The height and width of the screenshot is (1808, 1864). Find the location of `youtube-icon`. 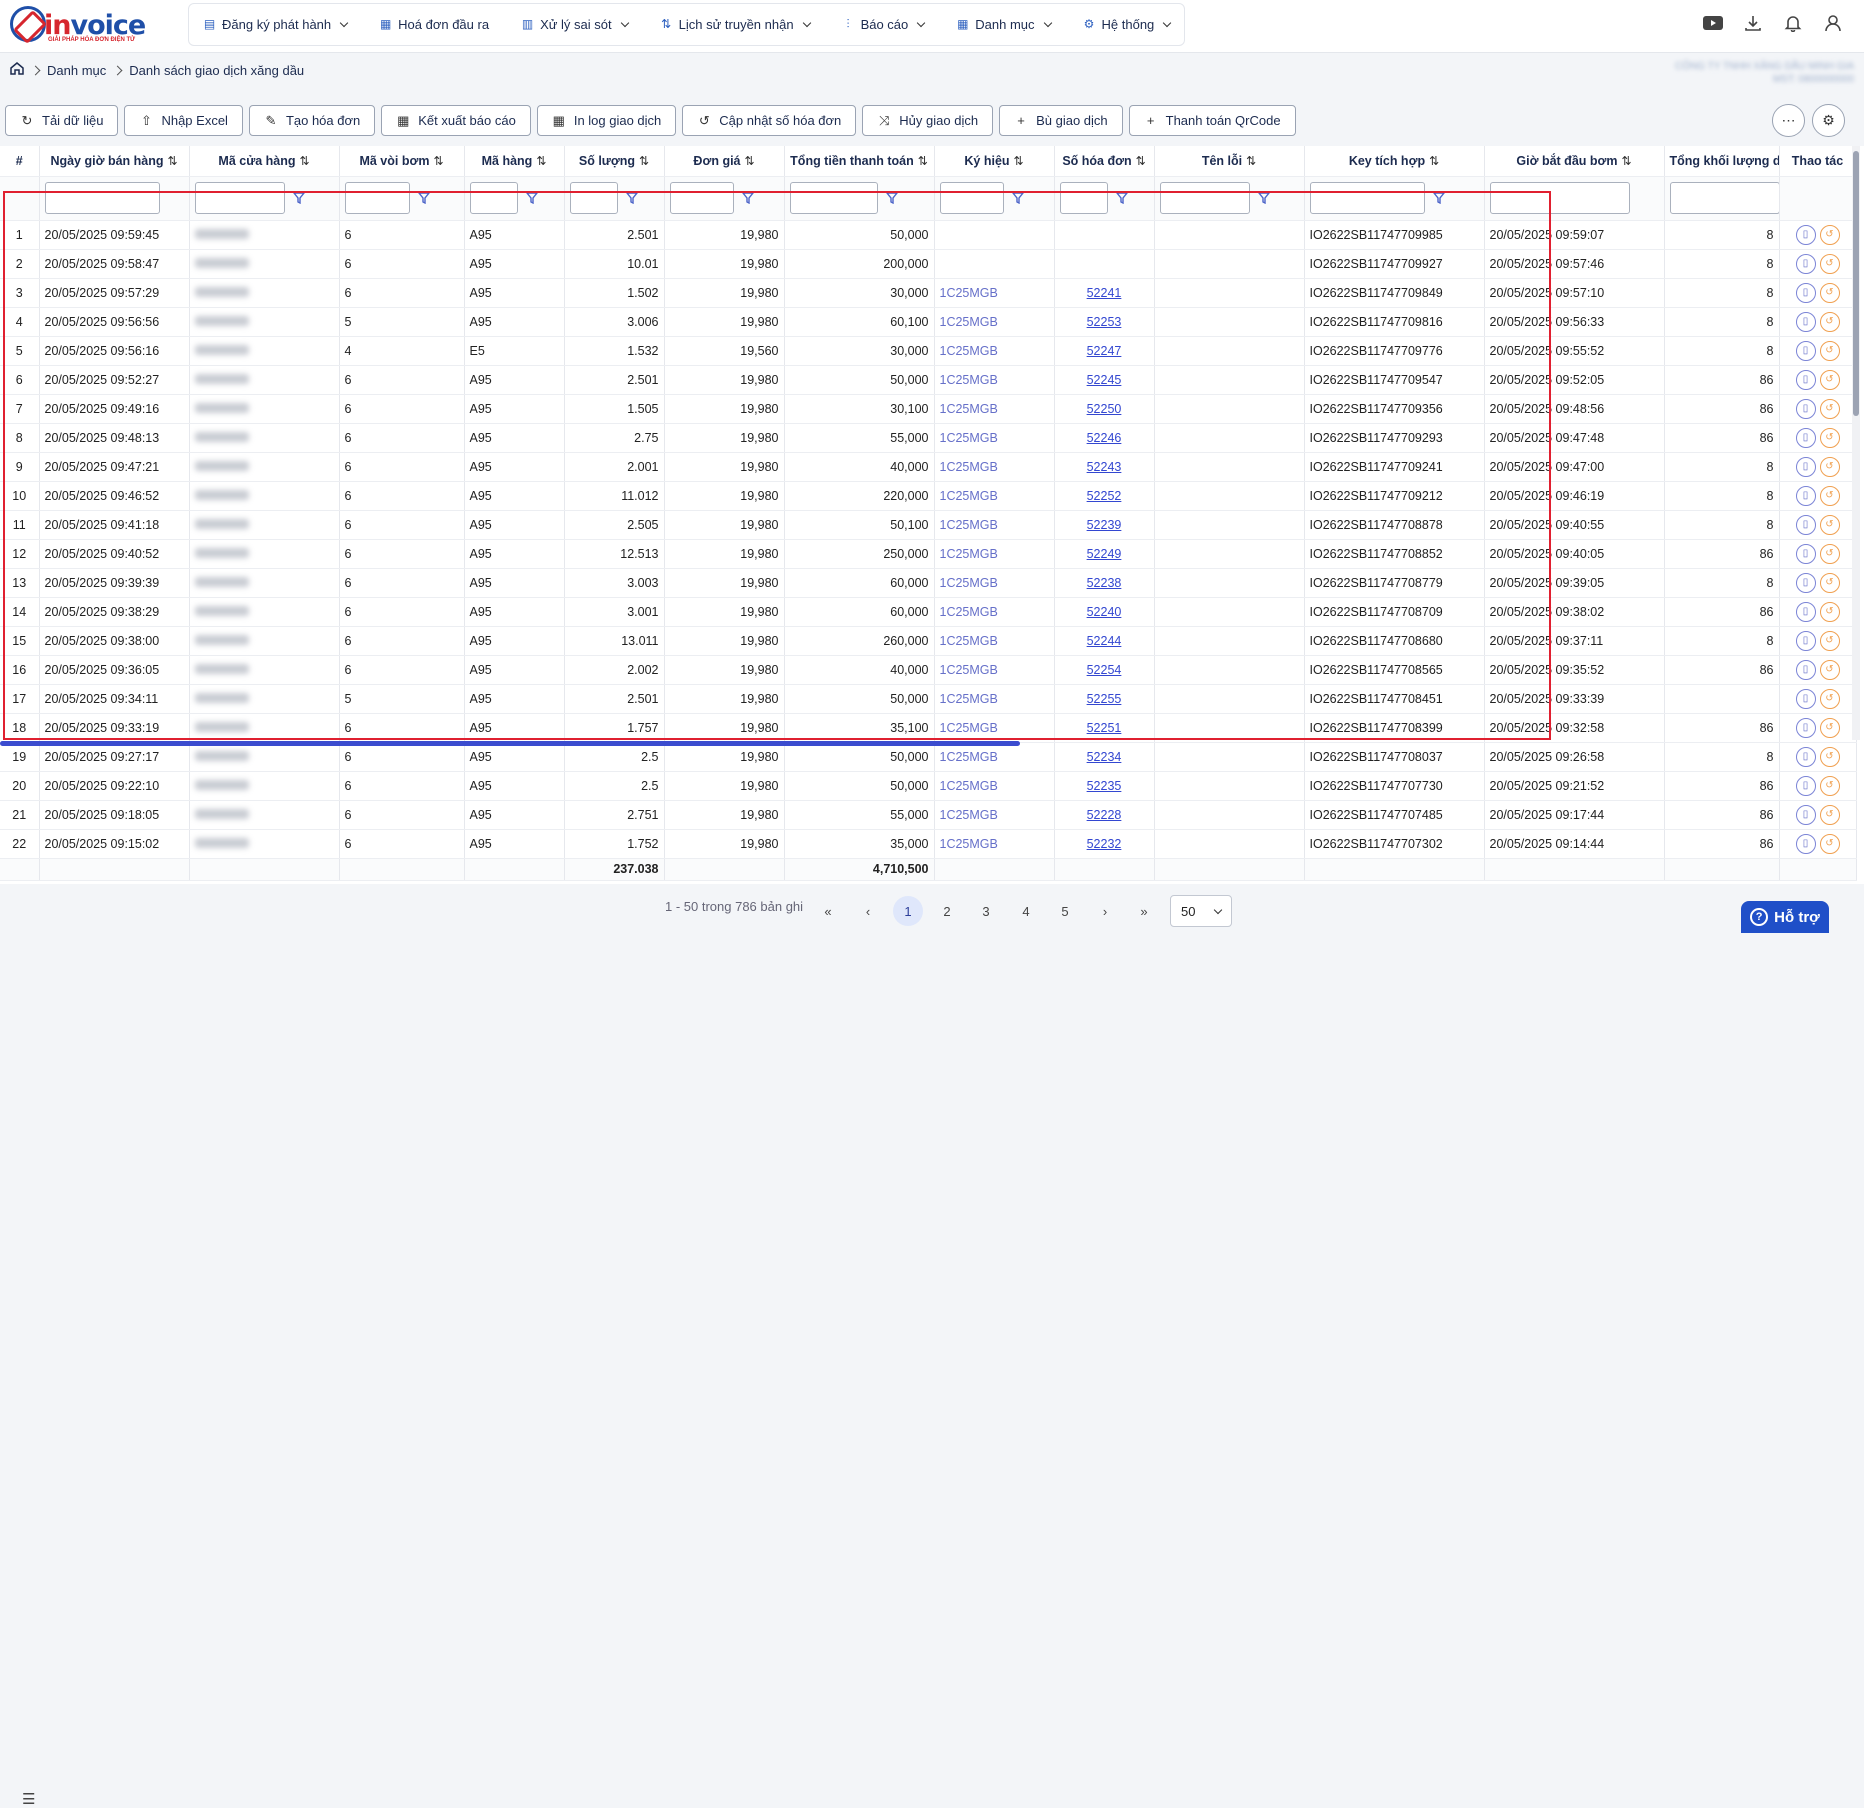

youtube-icon is located at coordinates (1713, 23).